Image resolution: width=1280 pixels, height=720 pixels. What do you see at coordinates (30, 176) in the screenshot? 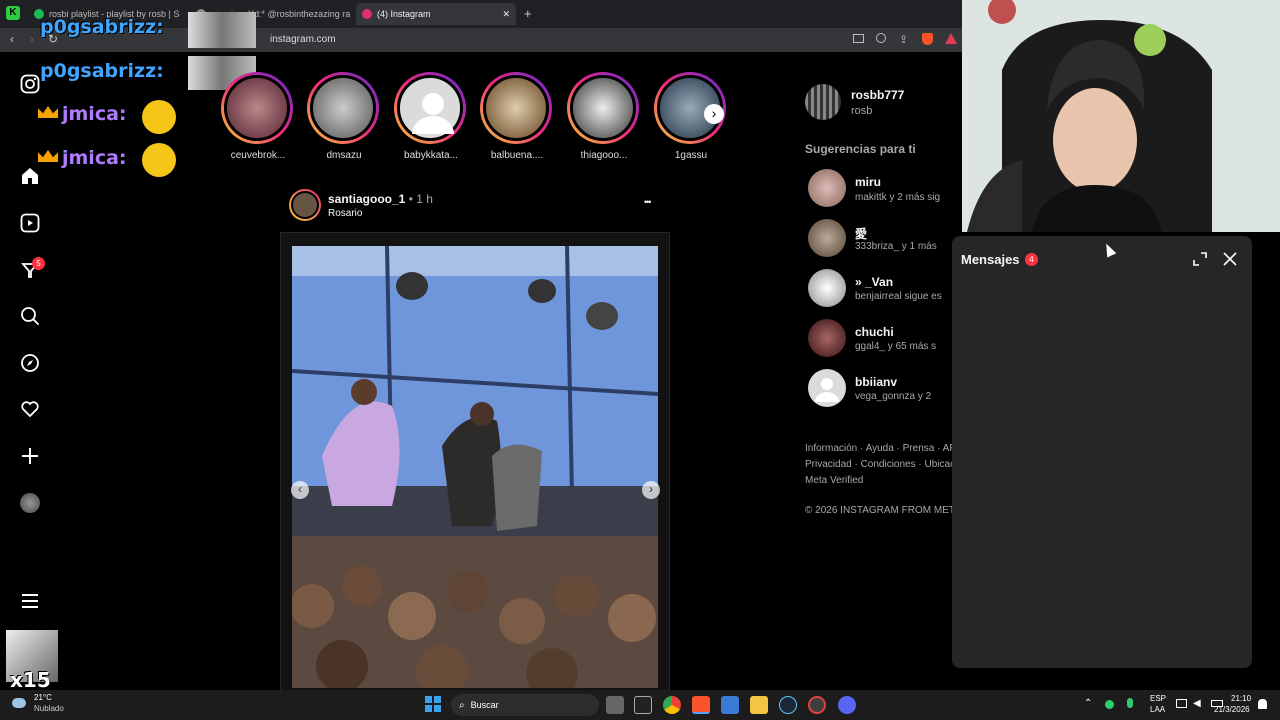
I see `home-icon` at bounding box center [30, 176].